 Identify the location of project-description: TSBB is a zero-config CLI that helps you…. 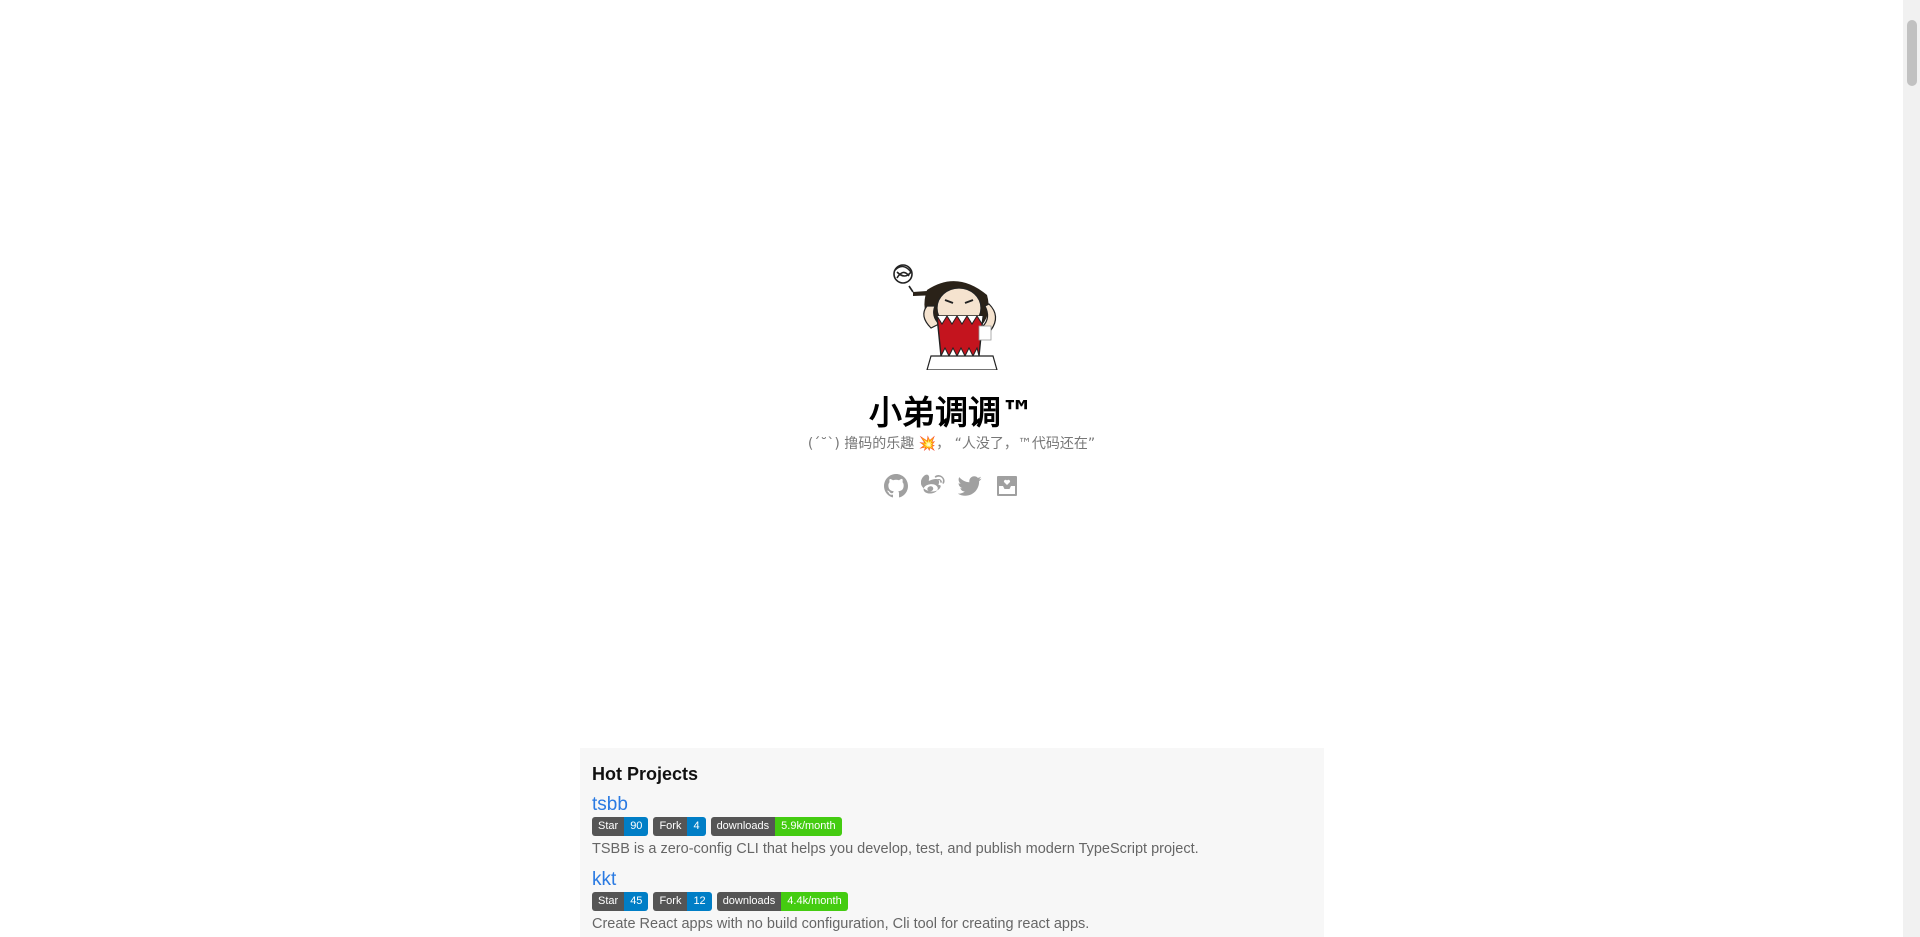
(895, 849).